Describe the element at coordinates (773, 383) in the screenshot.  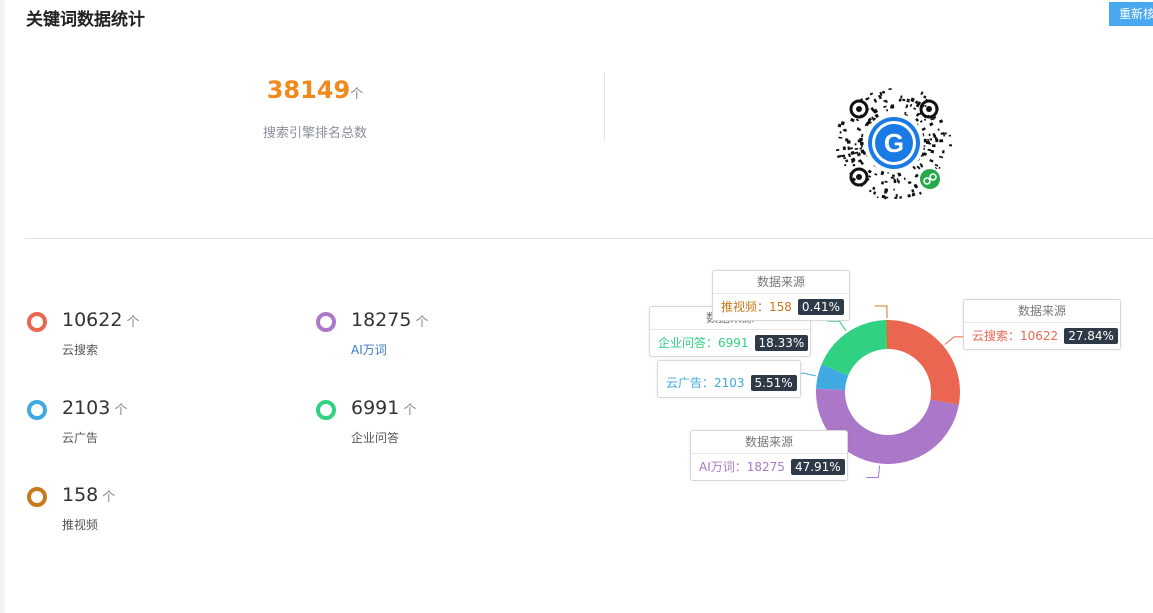
I see `tooltip-percent: 5.51%` at that location.